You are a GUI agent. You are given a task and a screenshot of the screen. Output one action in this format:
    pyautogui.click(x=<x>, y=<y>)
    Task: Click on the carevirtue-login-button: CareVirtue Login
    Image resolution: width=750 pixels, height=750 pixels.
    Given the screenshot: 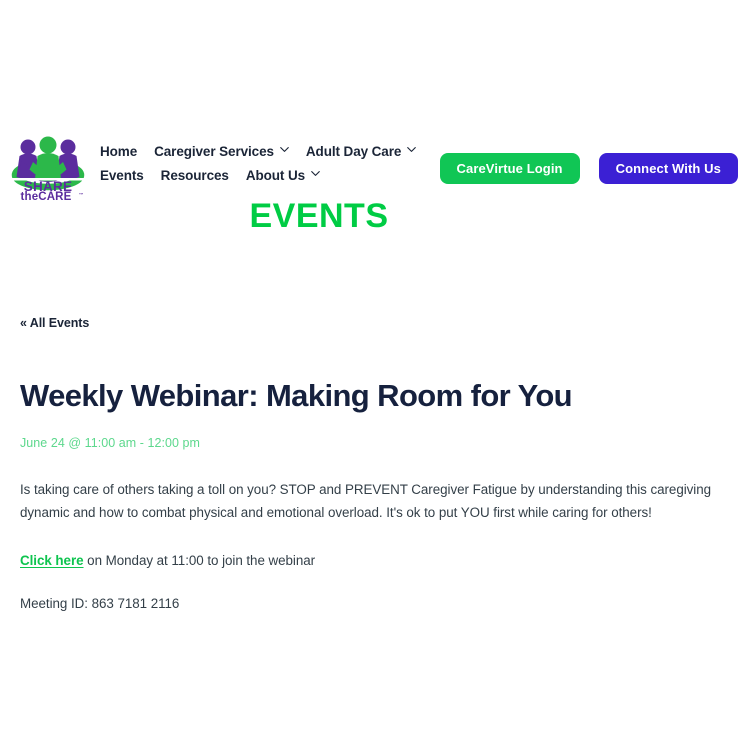 What is the action you would take?
    pyautogui.click(x=509, y=168)
    